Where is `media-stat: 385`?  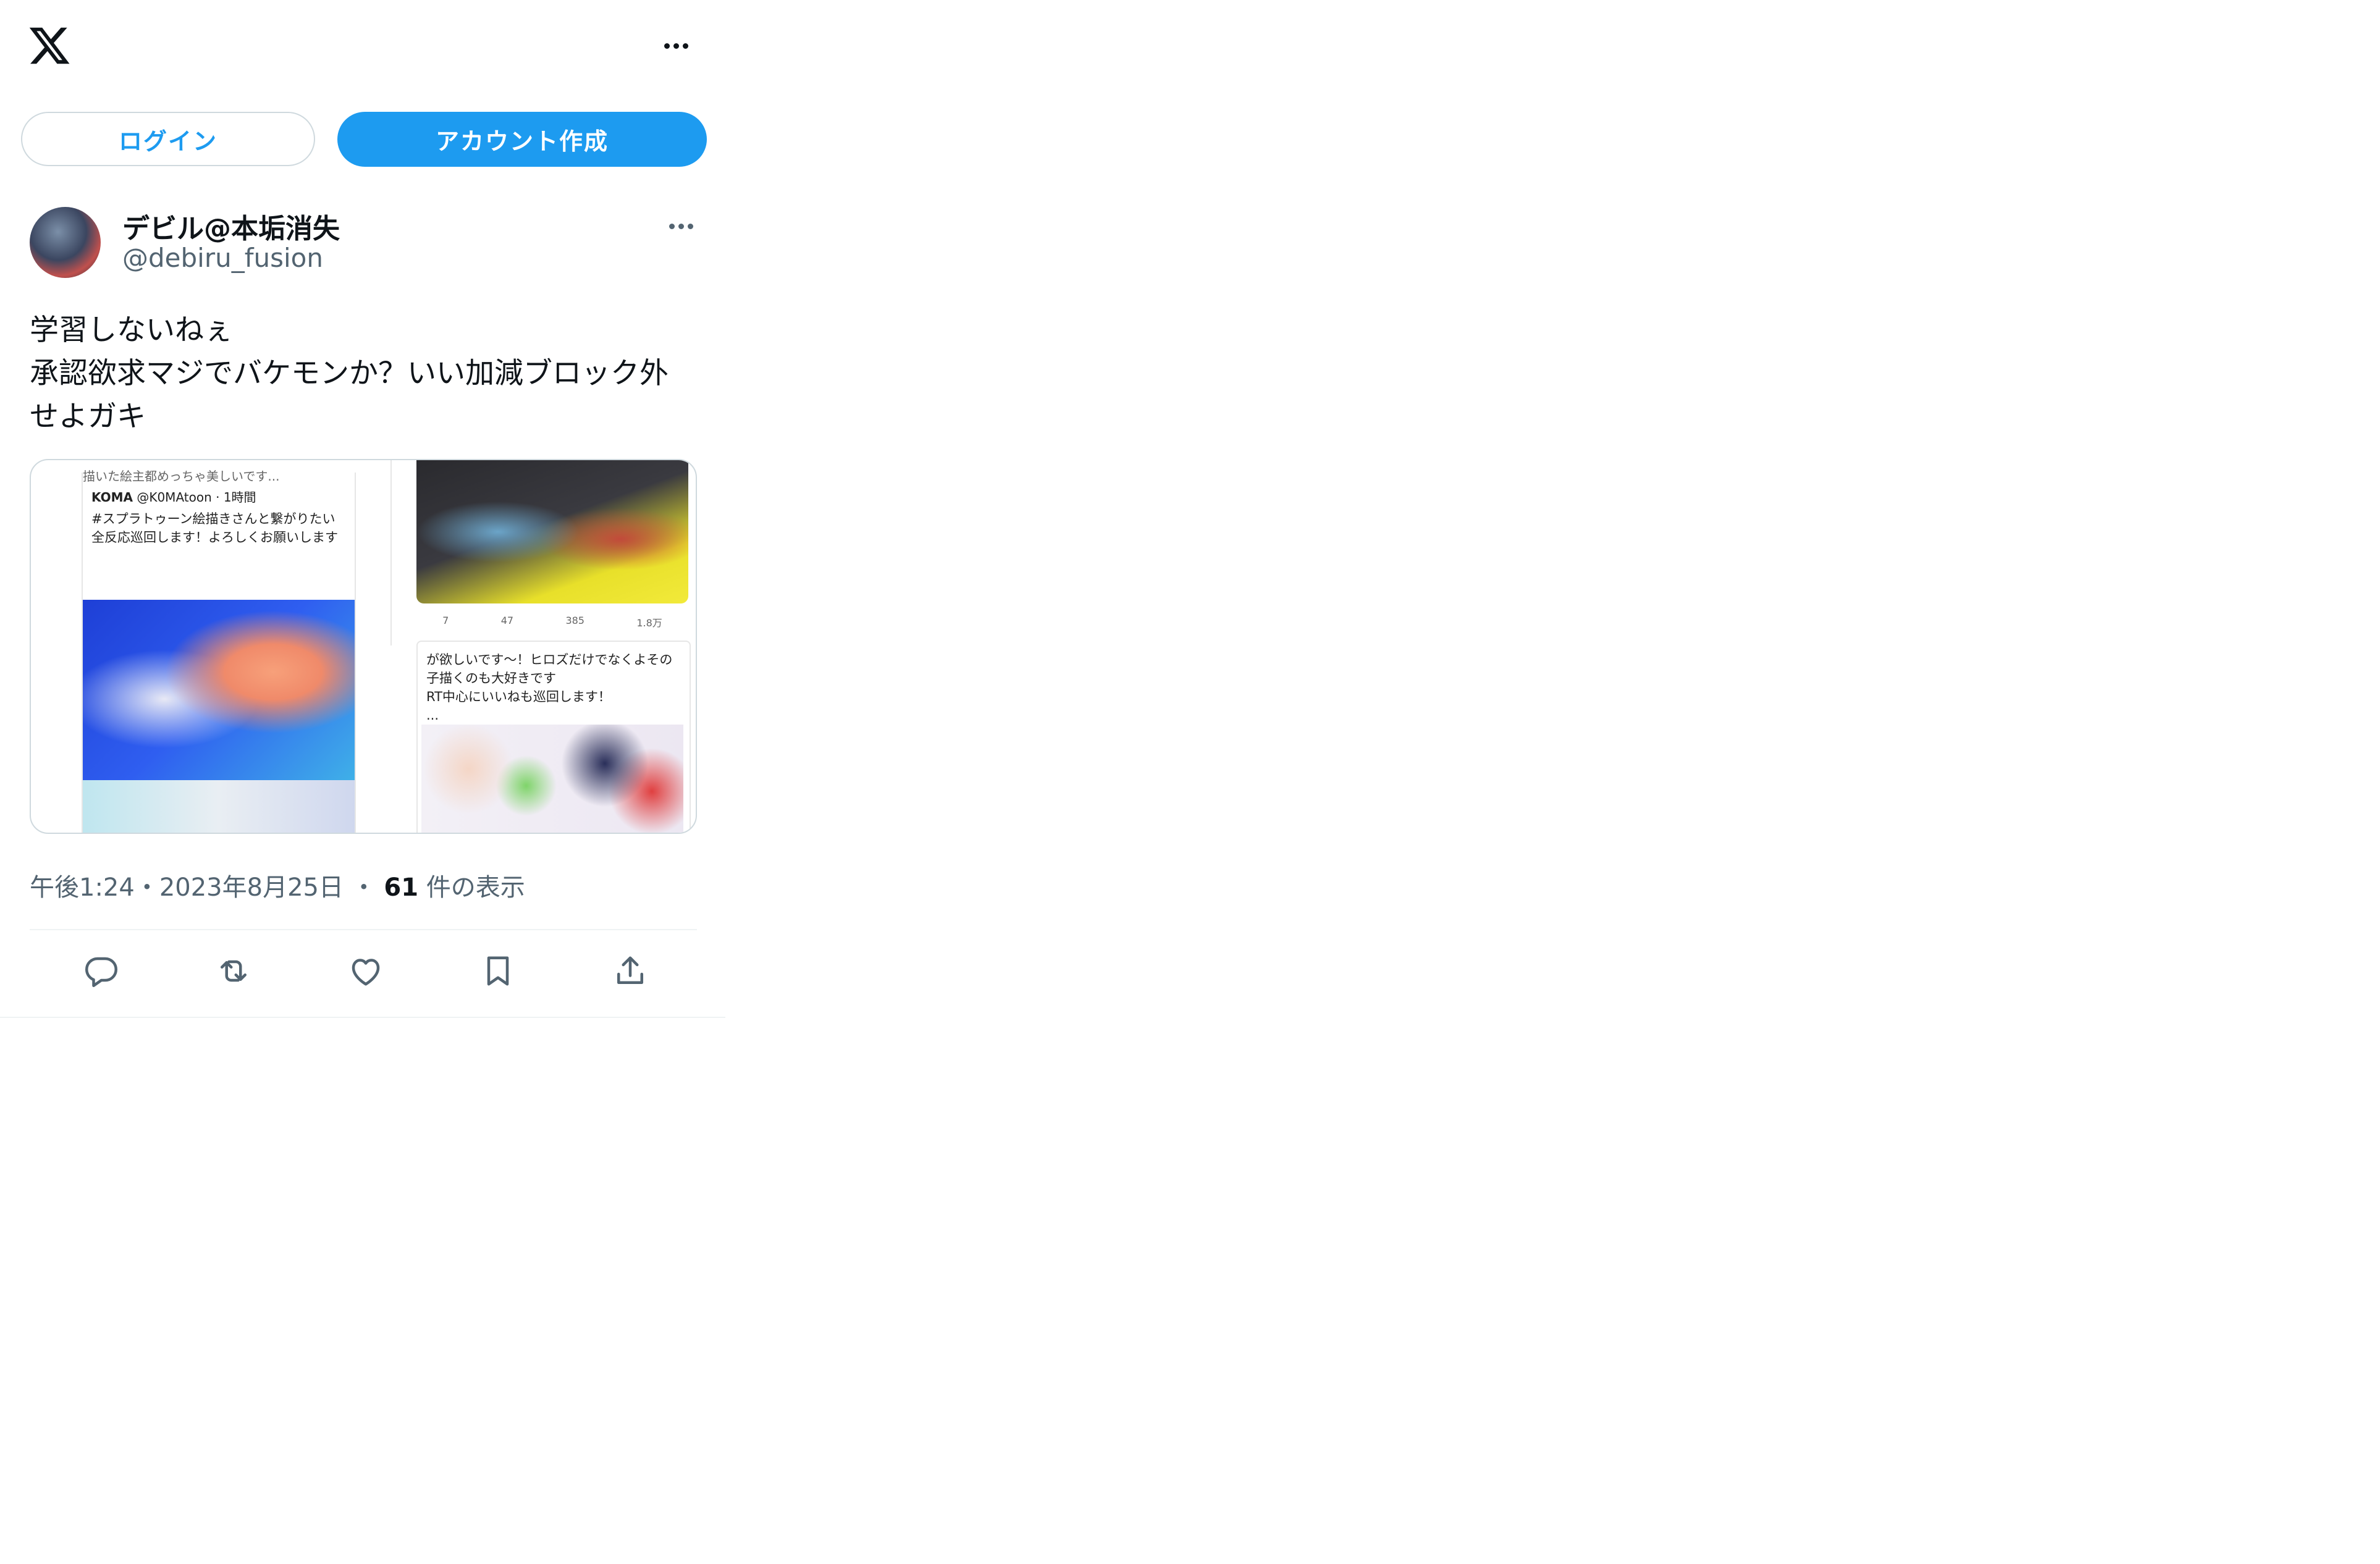
media-stat: 385 is located at coordinates (574, 620).